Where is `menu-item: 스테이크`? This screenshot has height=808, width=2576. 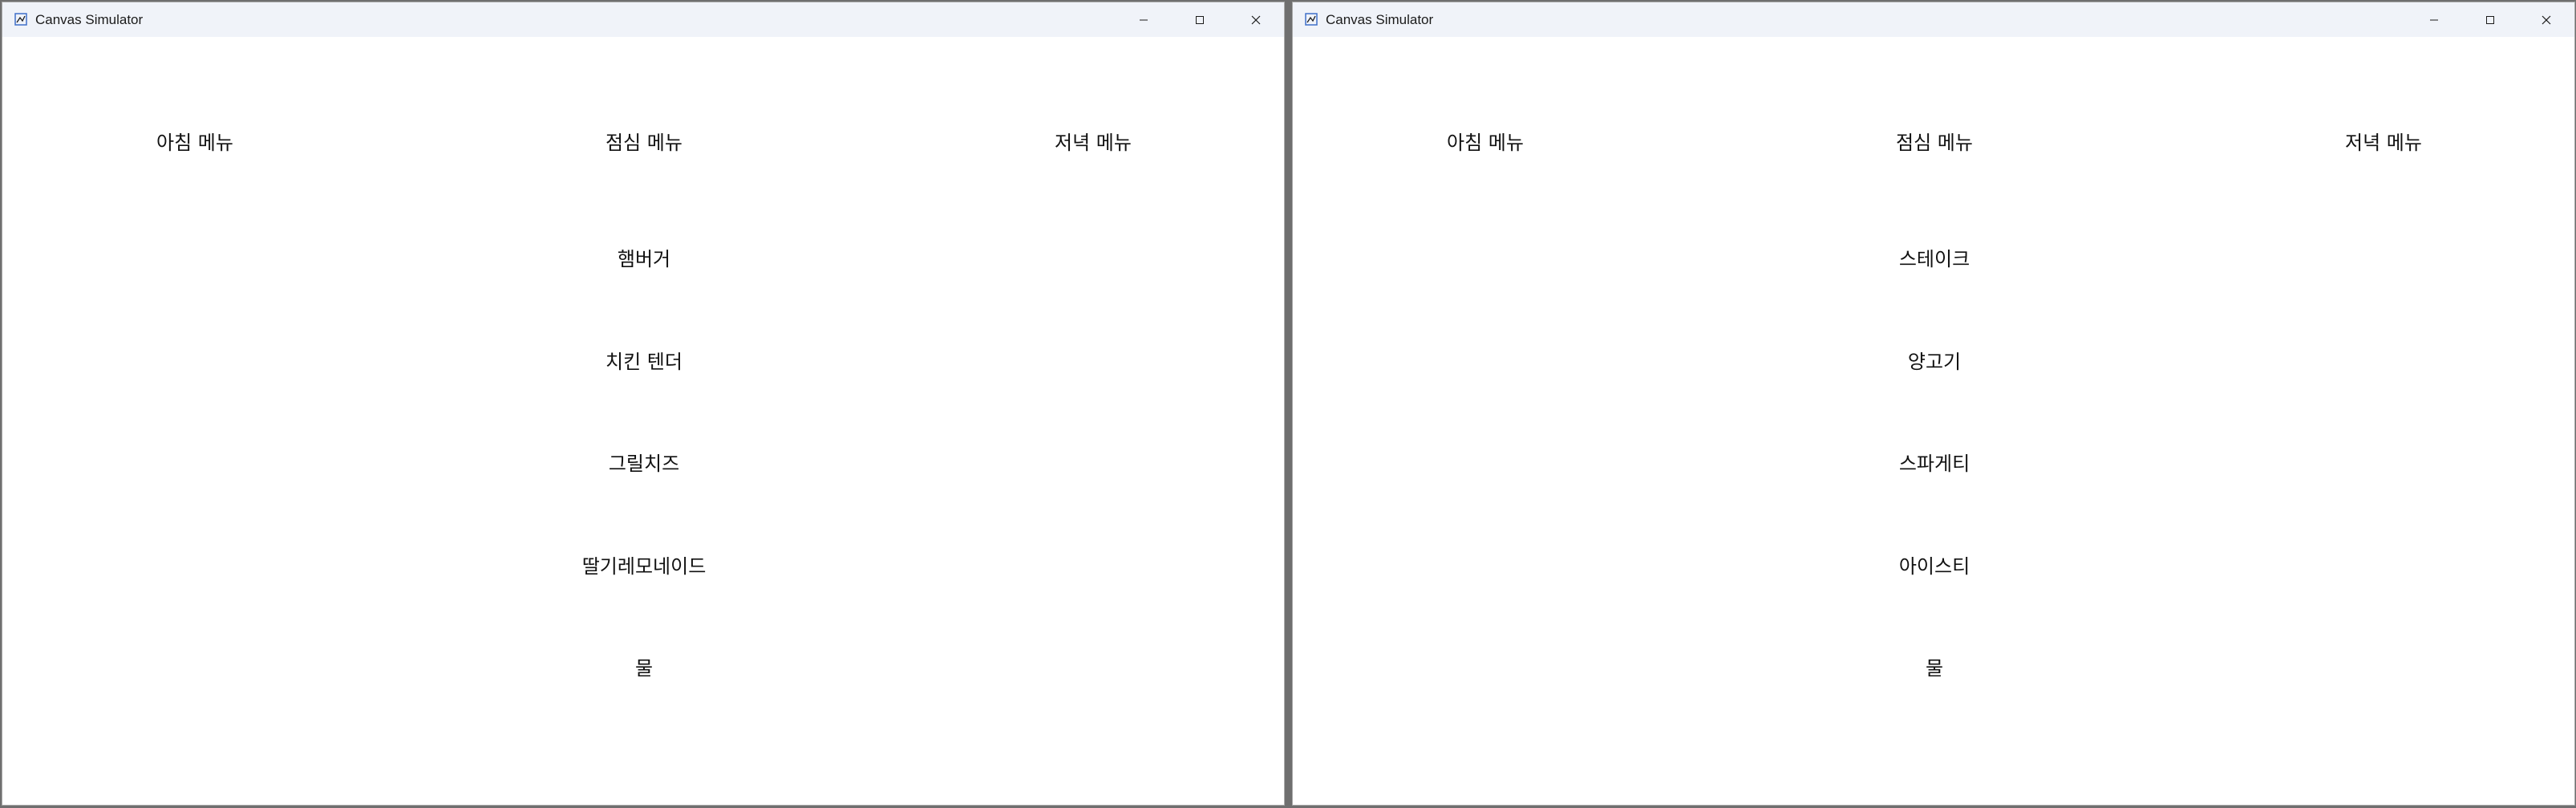 menu-item: 스테이크 is located at coordinates (1934, 259).